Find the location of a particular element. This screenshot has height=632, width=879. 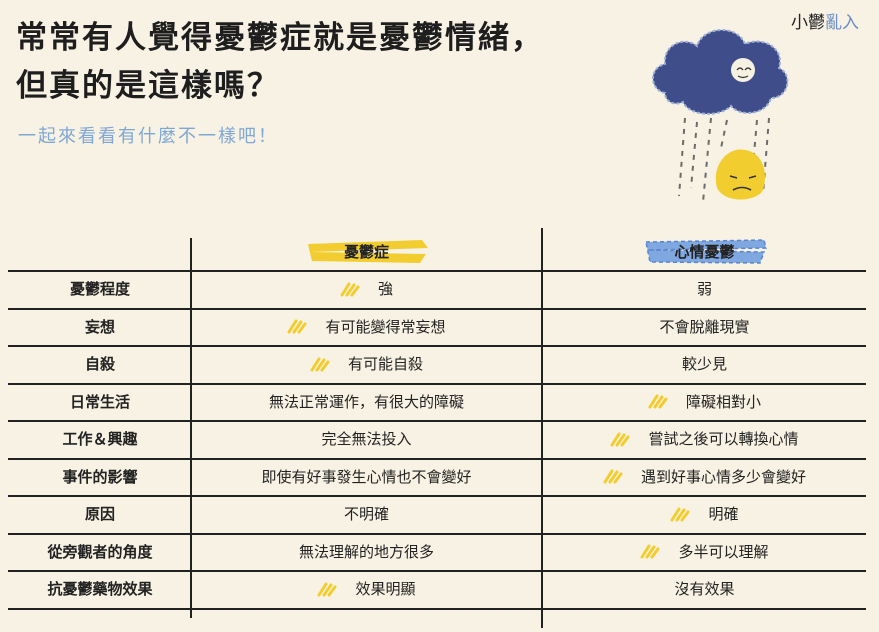

page-title: 常常有人覺得憂鬱症就是憂鬱情緒， 但真的是這樣嗎？ is located at coordinates (280, 62).